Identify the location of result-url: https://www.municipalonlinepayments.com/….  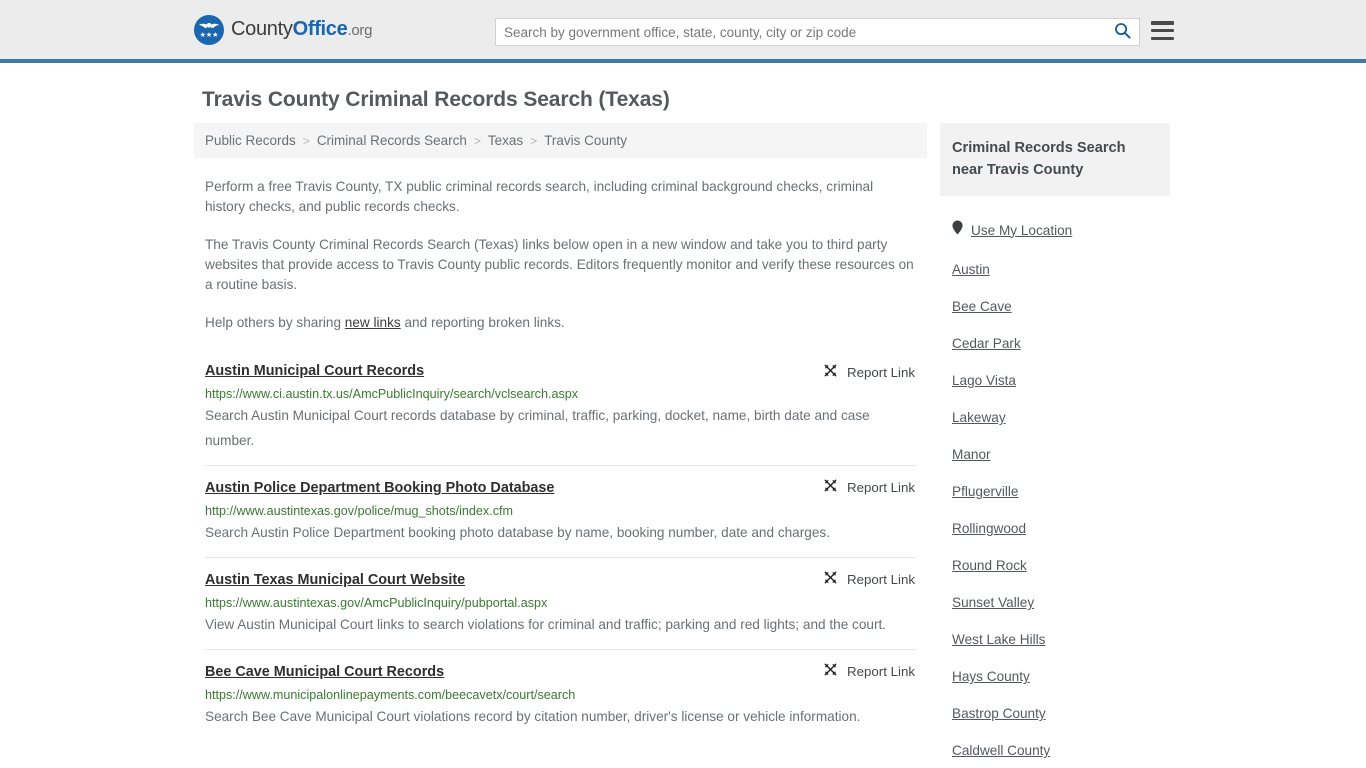
(390, 695).